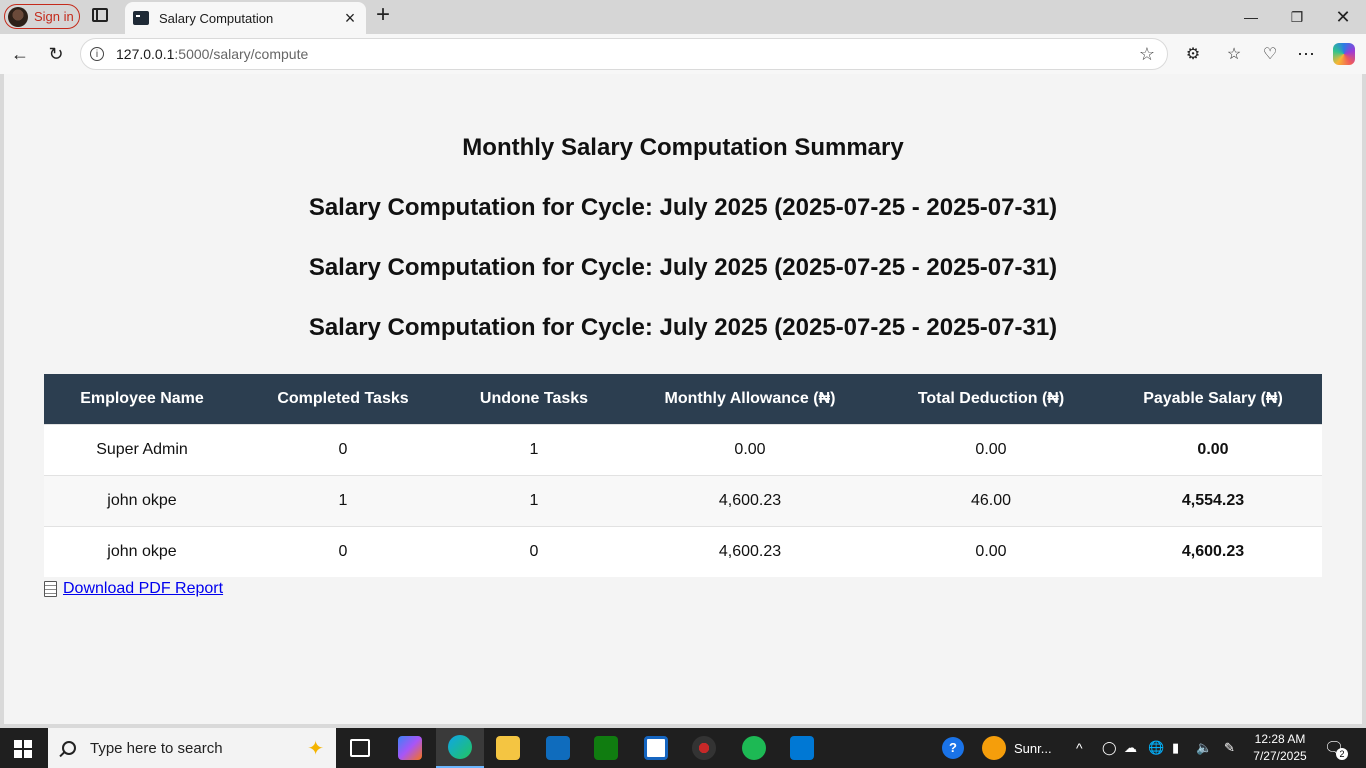 The width and height of the screenshot is (1366, 768). What do you see at coordinates (1280, 756) in the screenshot?
I see `clock-date: 7/27/2025` at bounding box center [1280, 756].